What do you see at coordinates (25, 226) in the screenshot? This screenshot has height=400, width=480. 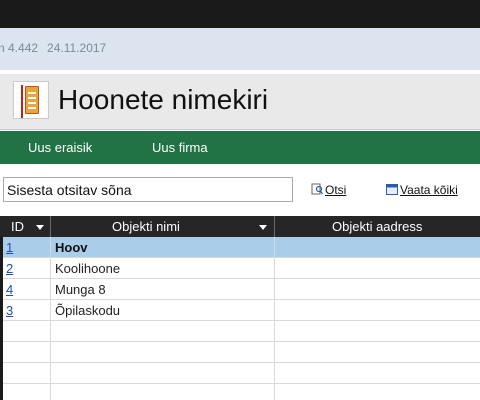 I see `column-header-id: ID` at bounding box center [25, 226].